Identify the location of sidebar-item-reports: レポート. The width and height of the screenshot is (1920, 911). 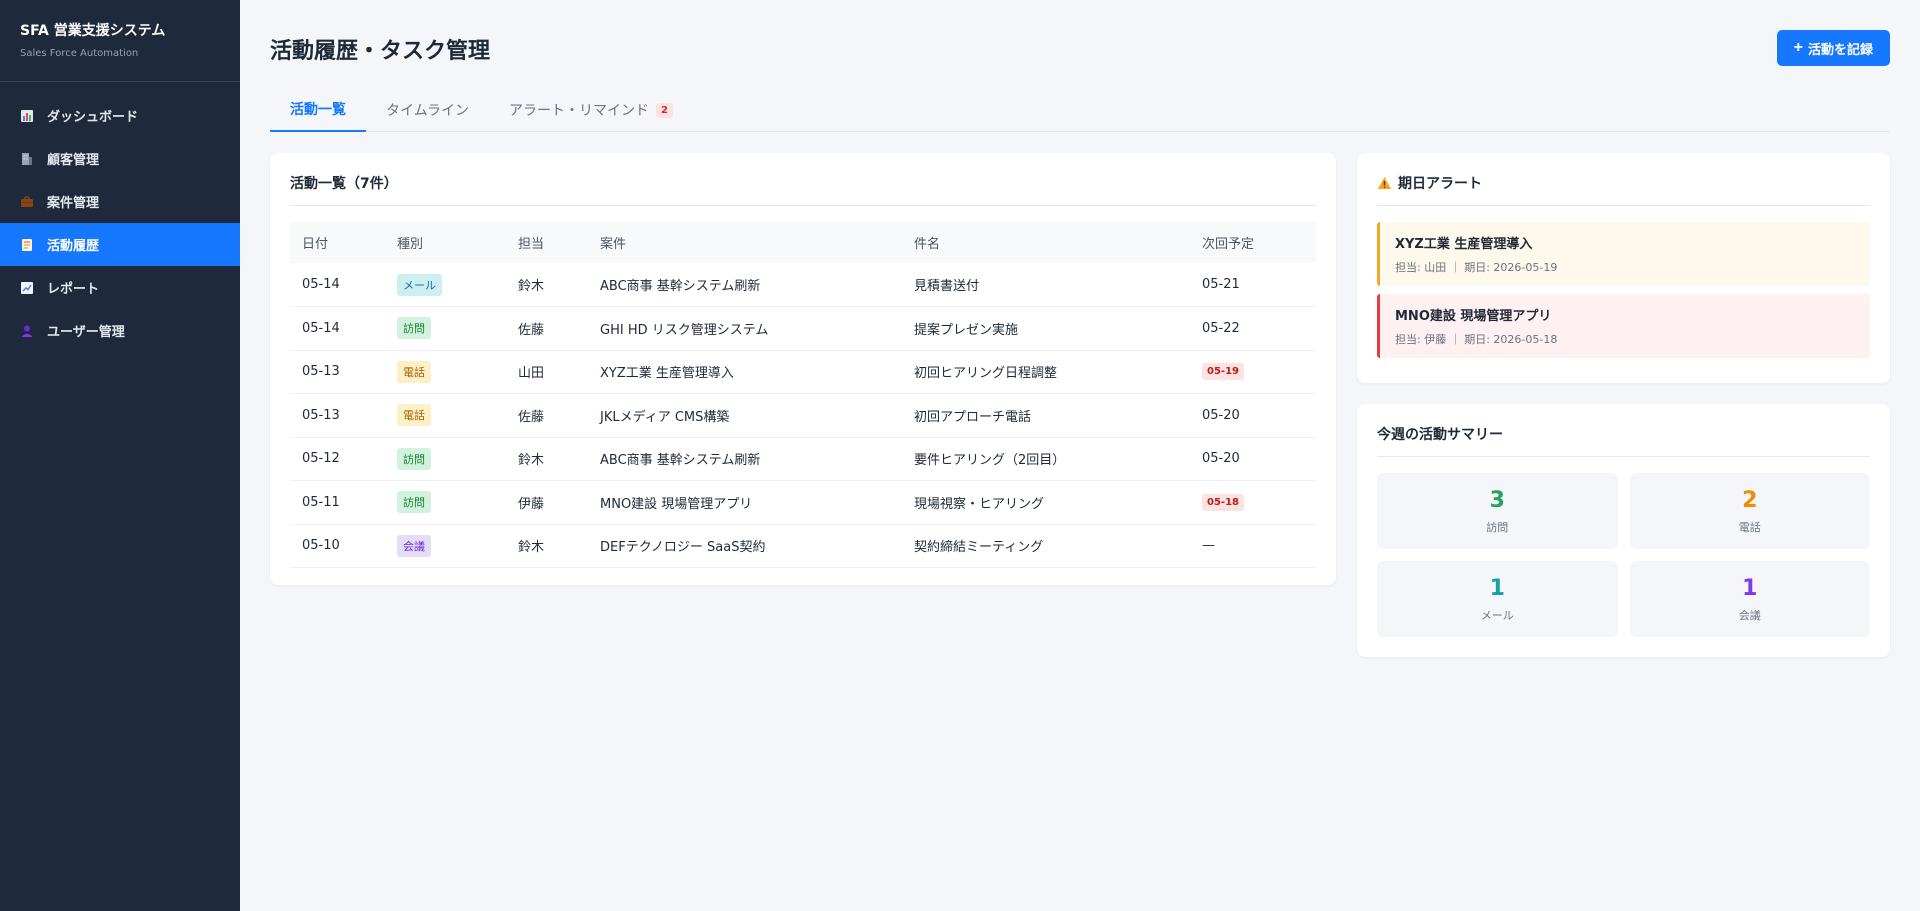
(120, 287).